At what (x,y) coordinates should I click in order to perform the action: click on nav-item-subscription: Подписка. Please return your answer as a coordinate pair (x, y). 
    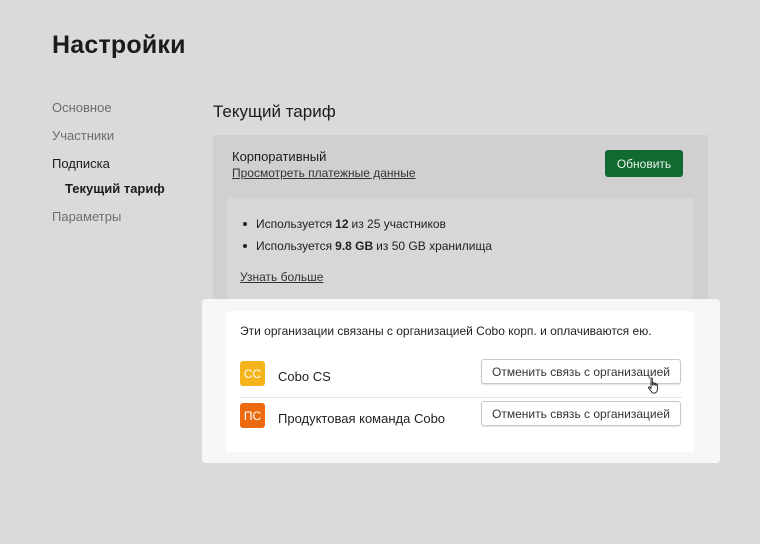
    Looking at the image, I should click on (108, 170).